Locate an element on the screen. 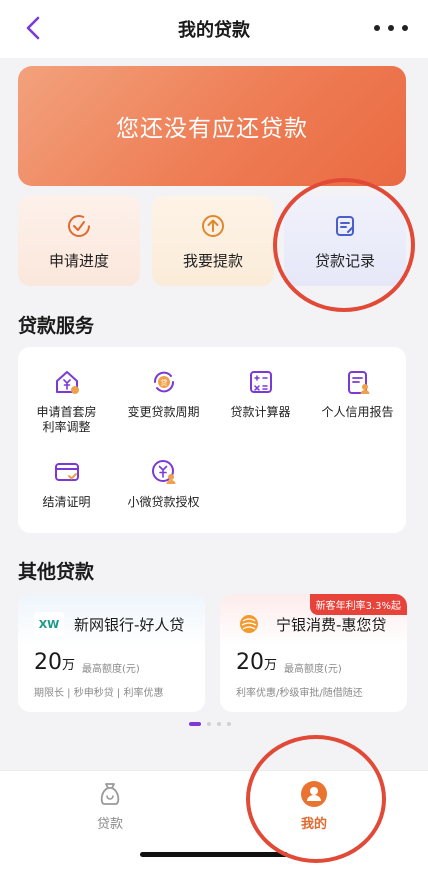  service-label: 贷款计算器 is located at coordinates (260, 412).